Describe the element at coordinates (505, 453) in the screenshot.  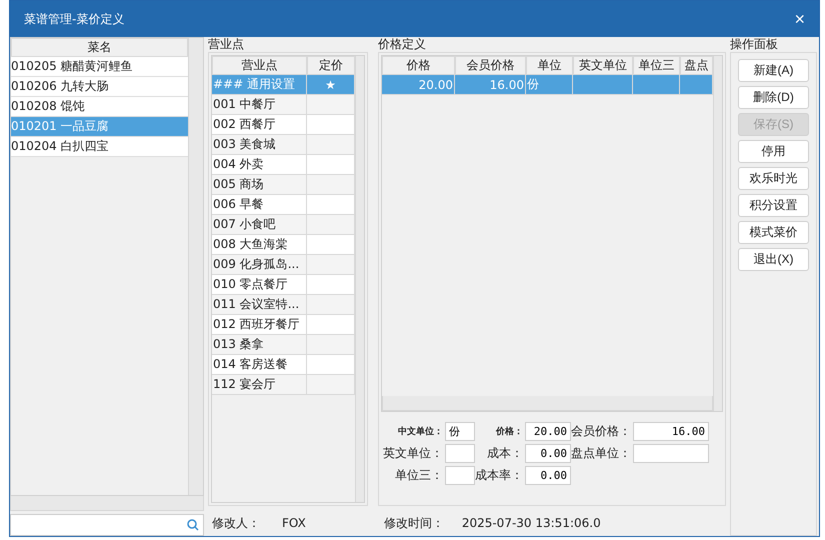
I see `field-label: 成本：` at that location.